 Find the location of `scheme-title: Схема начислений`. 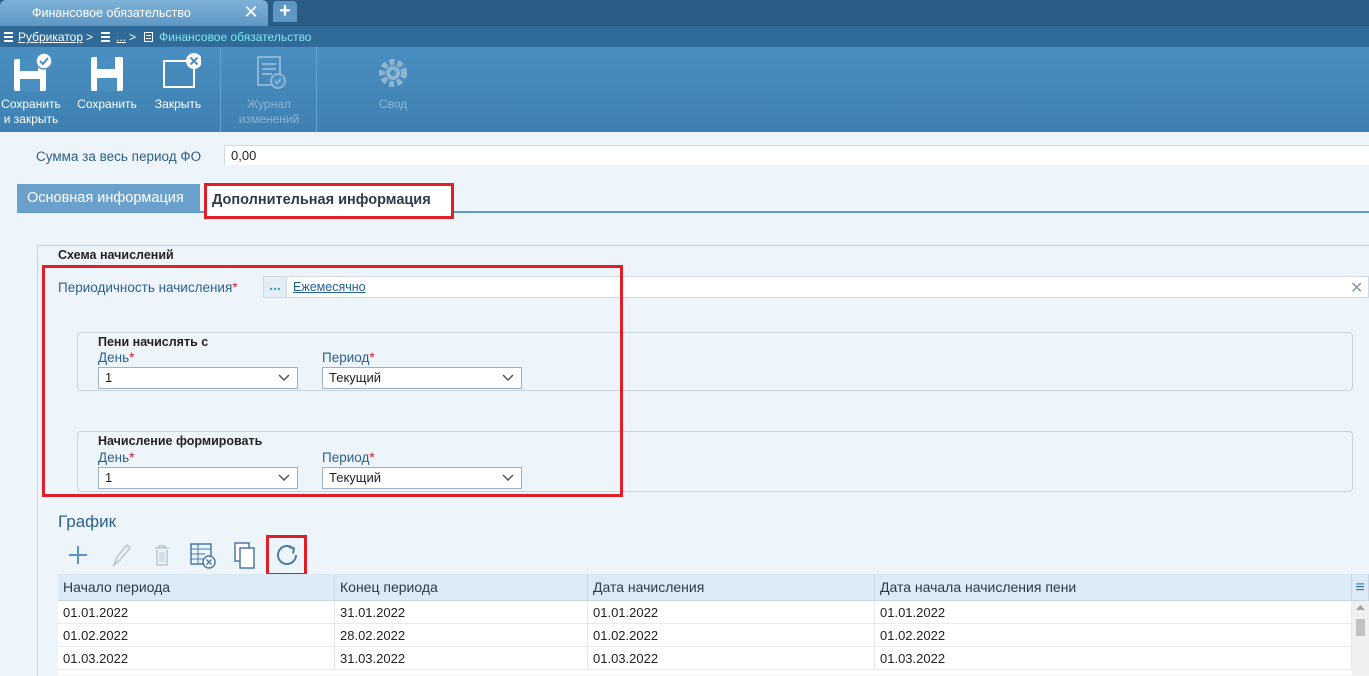

scheme-title: Схема начислений is located at coordinates (116, 255).